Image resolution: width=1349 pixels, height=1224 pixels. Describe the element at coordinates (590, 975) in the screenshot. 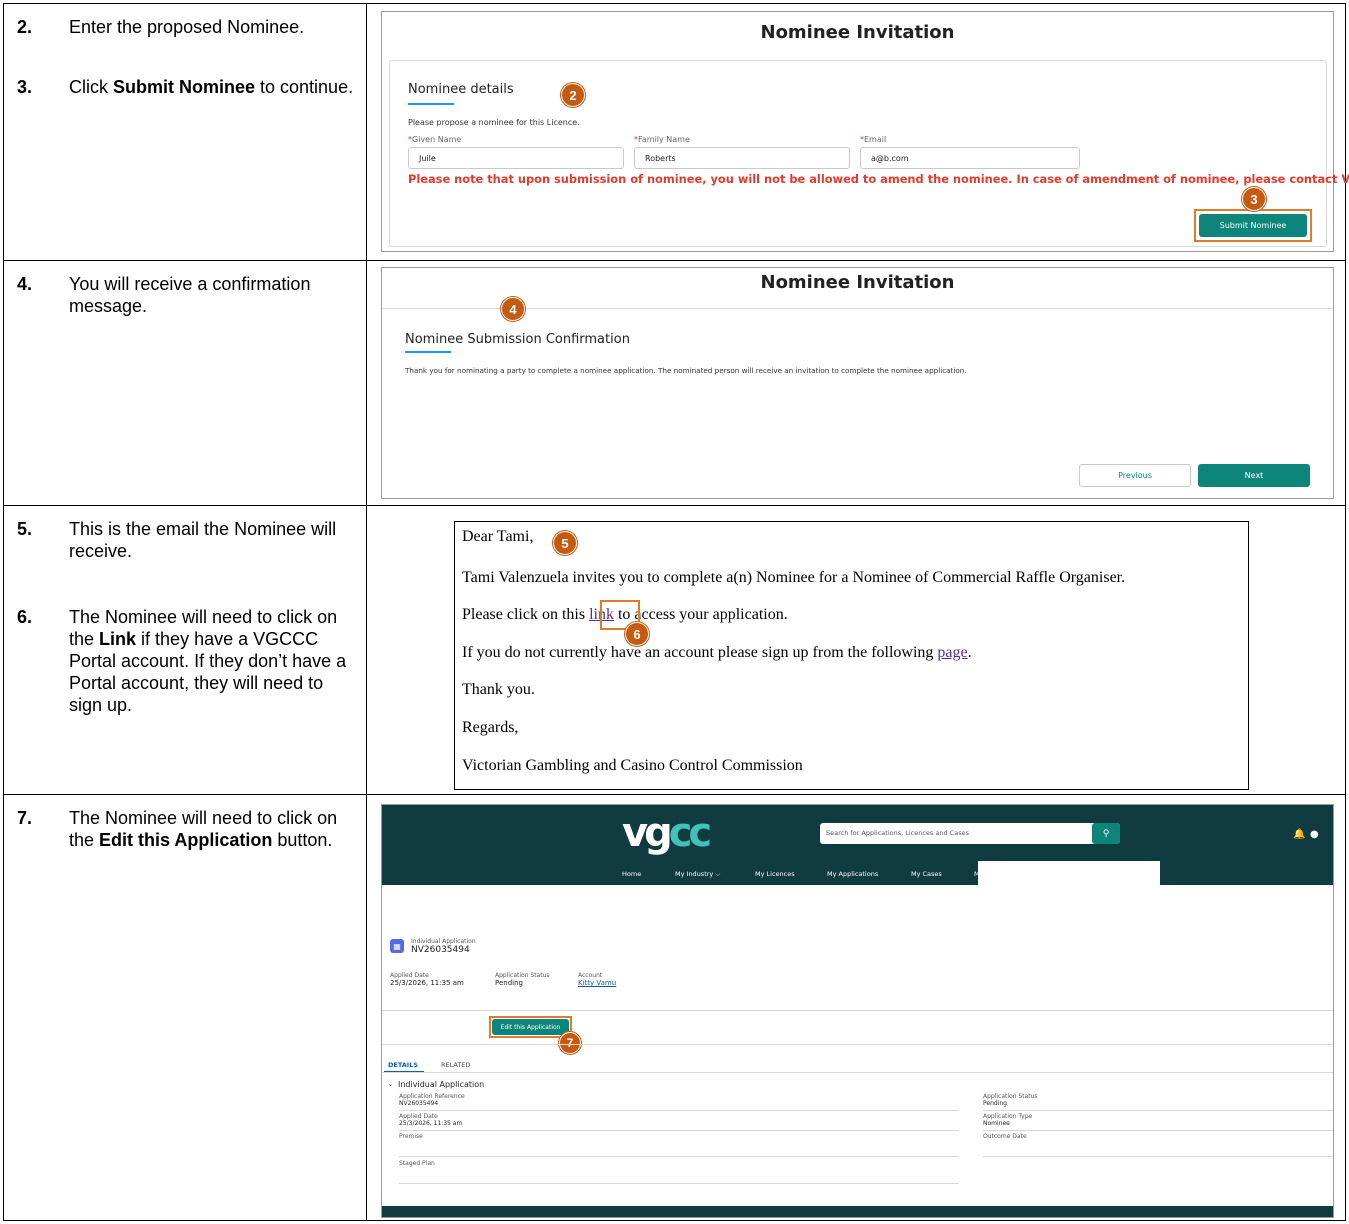

I see `account-label: Account` at that location.